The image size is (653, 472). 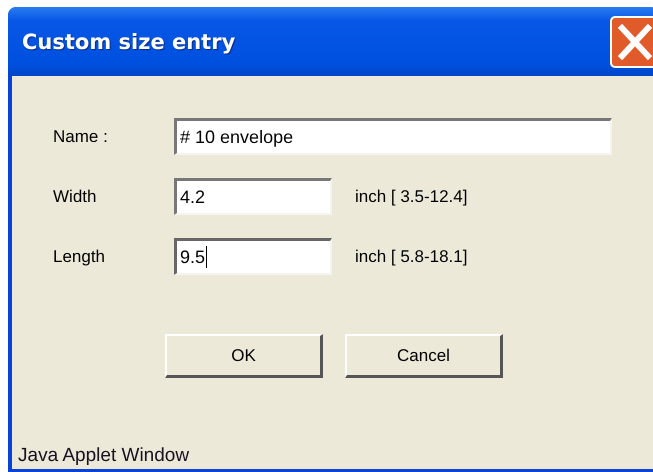 What do you see at coordinates (424, 356) in the screenshot?
I see `dialog-button: Cancel` at bounding box center [424, 356].